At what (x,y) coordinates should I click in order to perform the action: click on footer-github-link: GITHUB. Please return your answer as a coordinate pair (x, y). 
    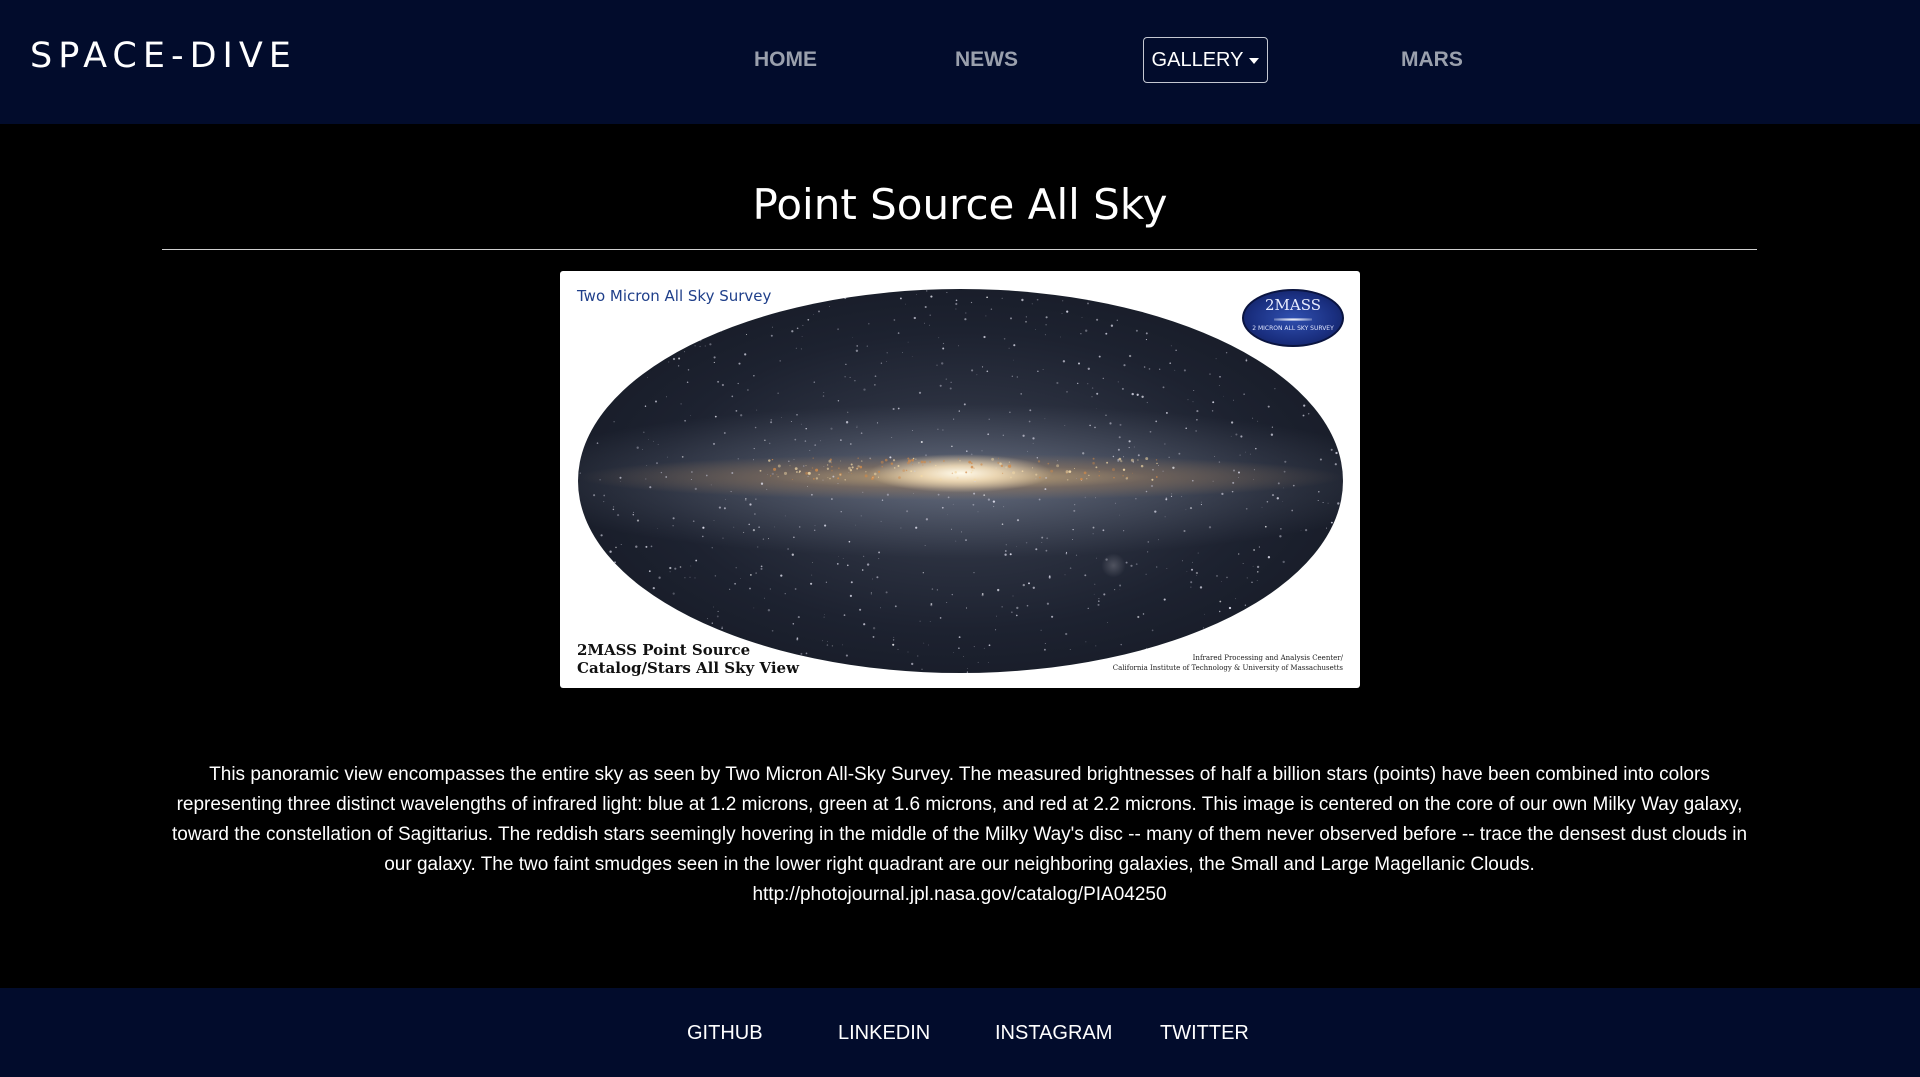
    Looking at the image, I should click on (725, 1033).